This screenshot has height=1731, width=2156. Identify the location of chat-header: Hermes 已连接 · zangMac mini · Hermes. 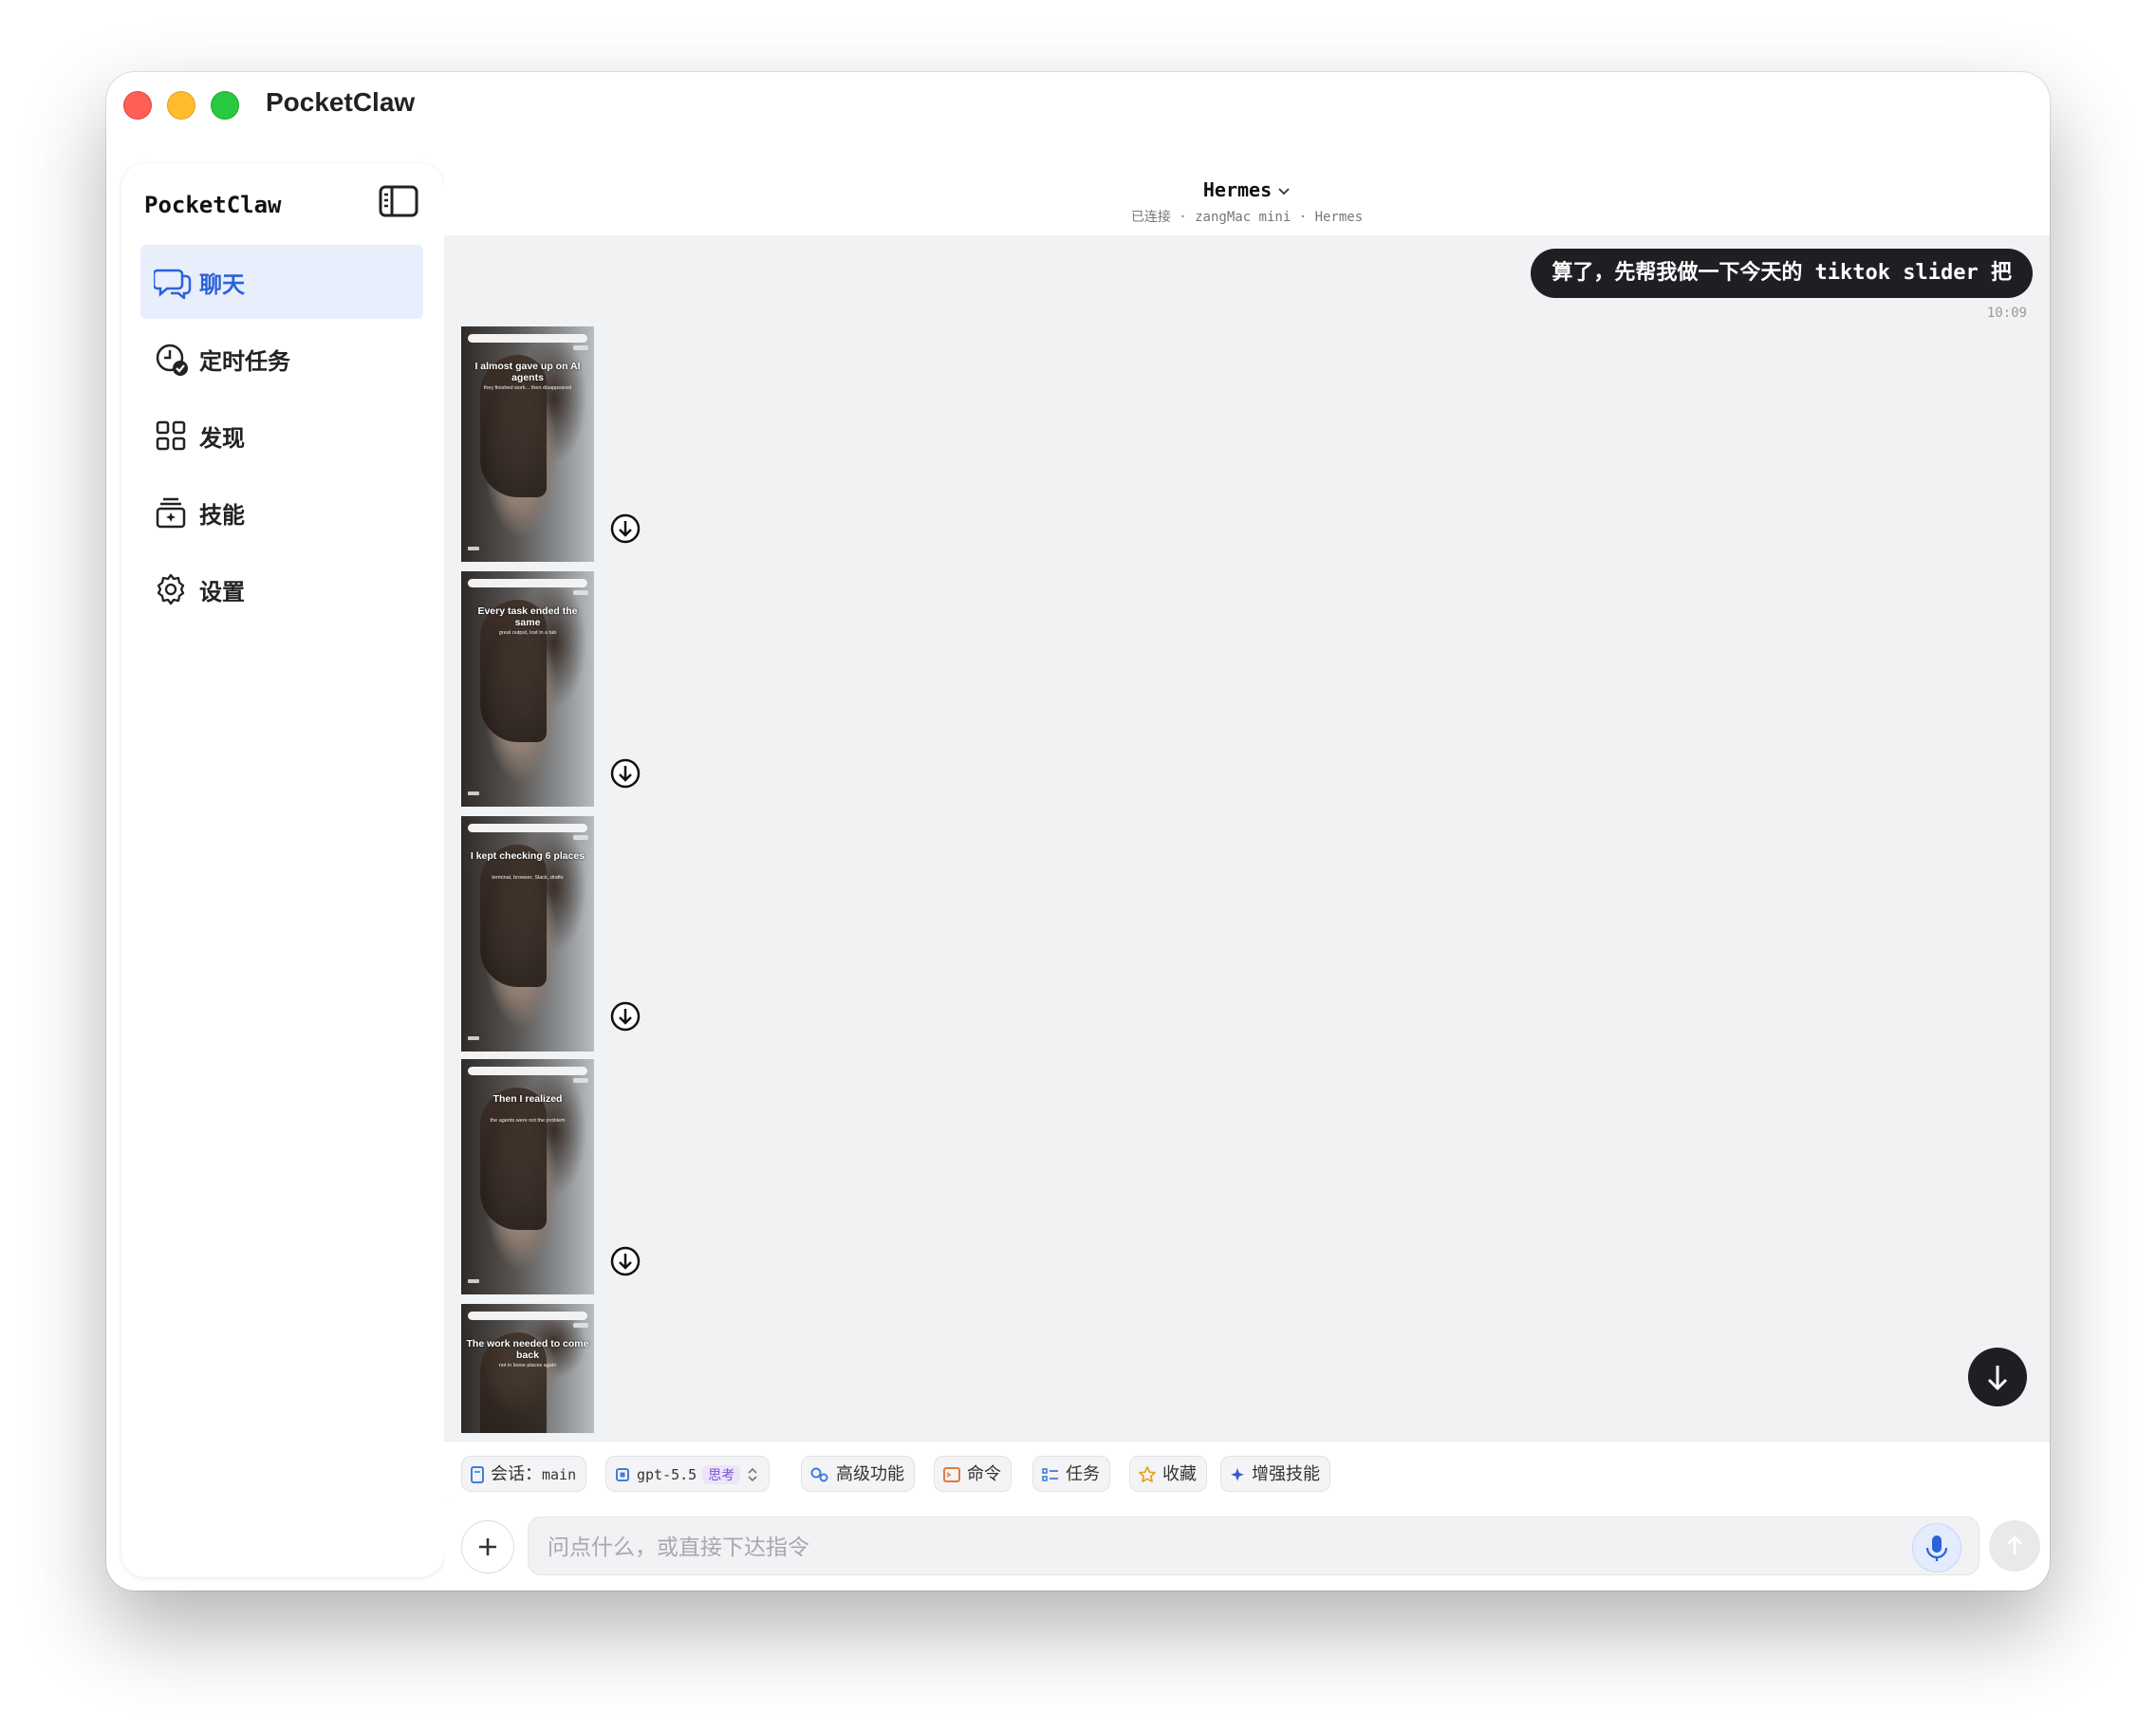
(1247, 196).